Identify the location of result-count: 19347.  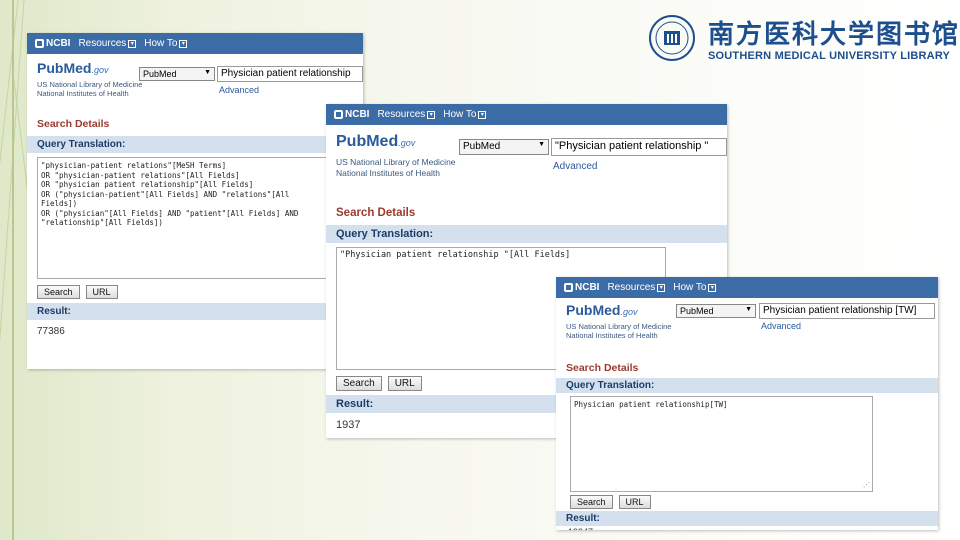
(747, 528).